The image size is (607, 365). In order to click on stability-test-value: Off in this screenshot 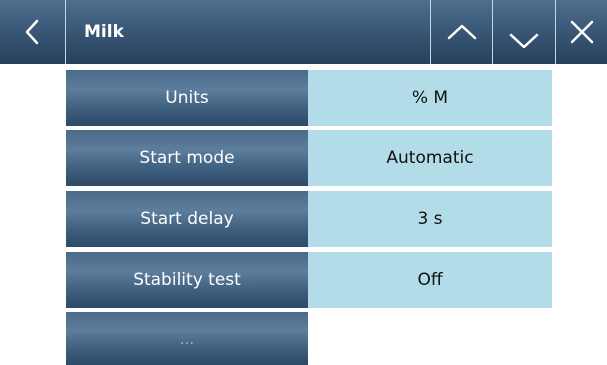, I will do `click(430, 281)`.